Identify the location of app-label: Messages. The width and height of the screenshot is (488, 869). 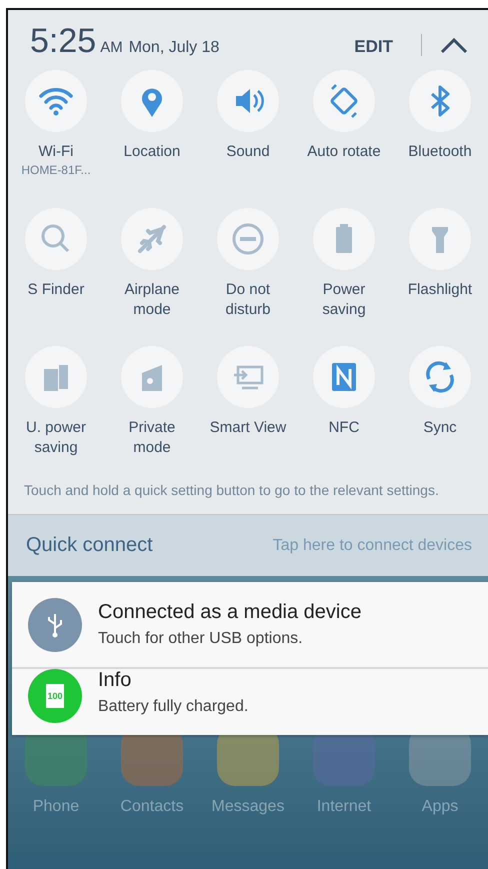
(248, 807).